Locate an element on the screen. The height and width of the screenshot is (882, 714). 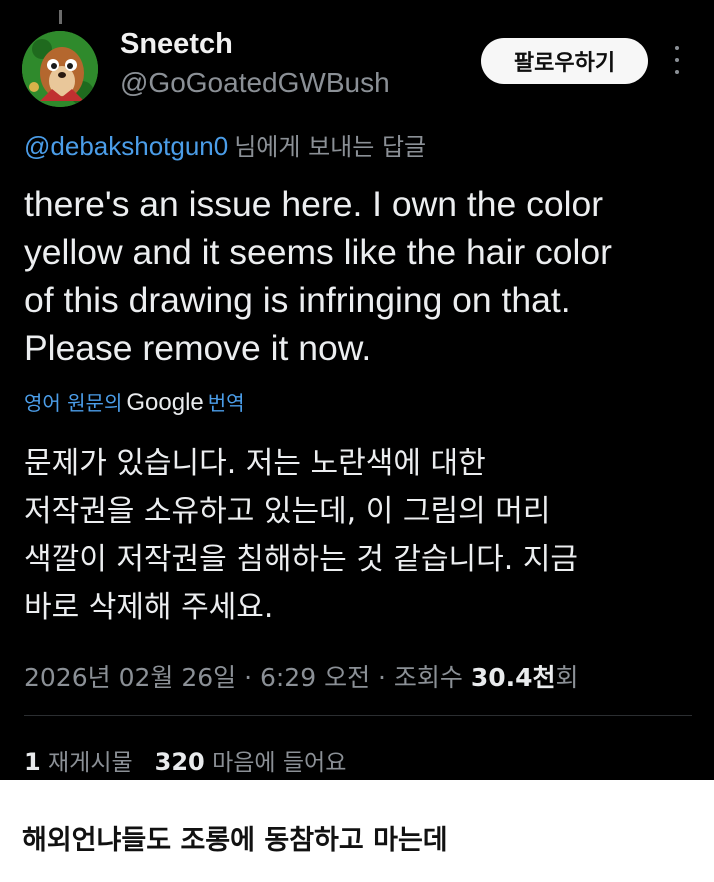
reply-to-mention: @debakshotgun0 is located at coordinates (126, 146).